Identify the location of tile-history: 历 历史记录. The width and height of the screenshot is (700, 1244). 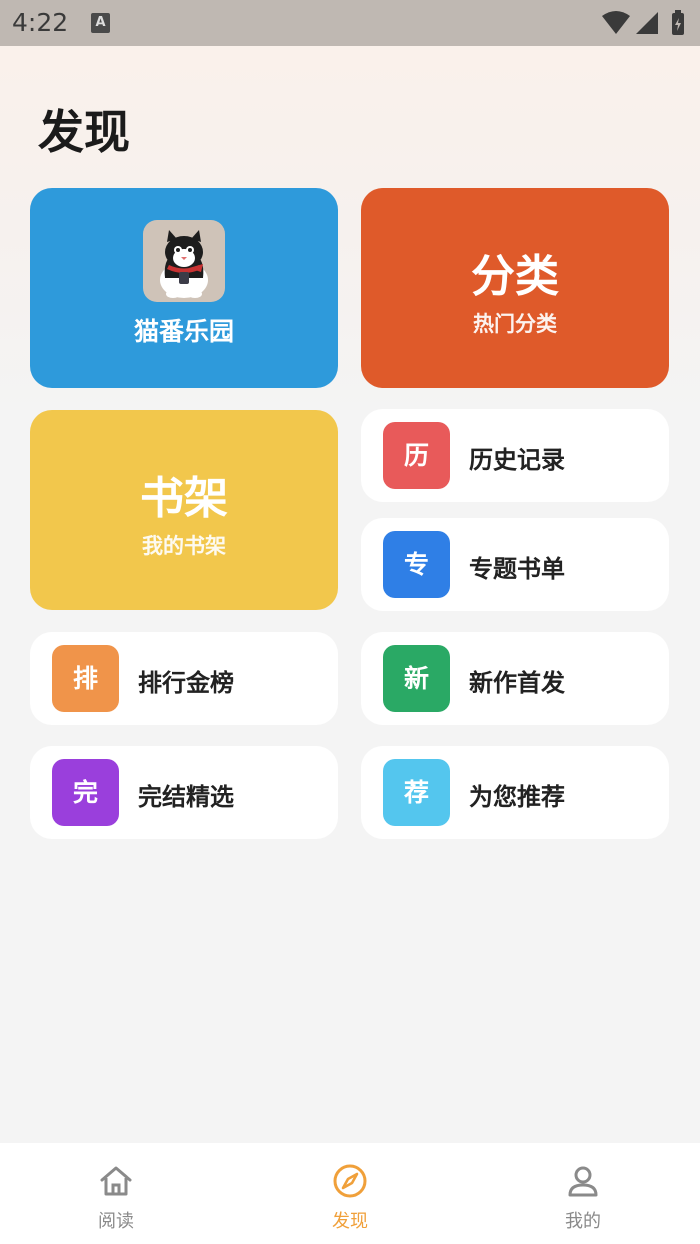
(515, 455).